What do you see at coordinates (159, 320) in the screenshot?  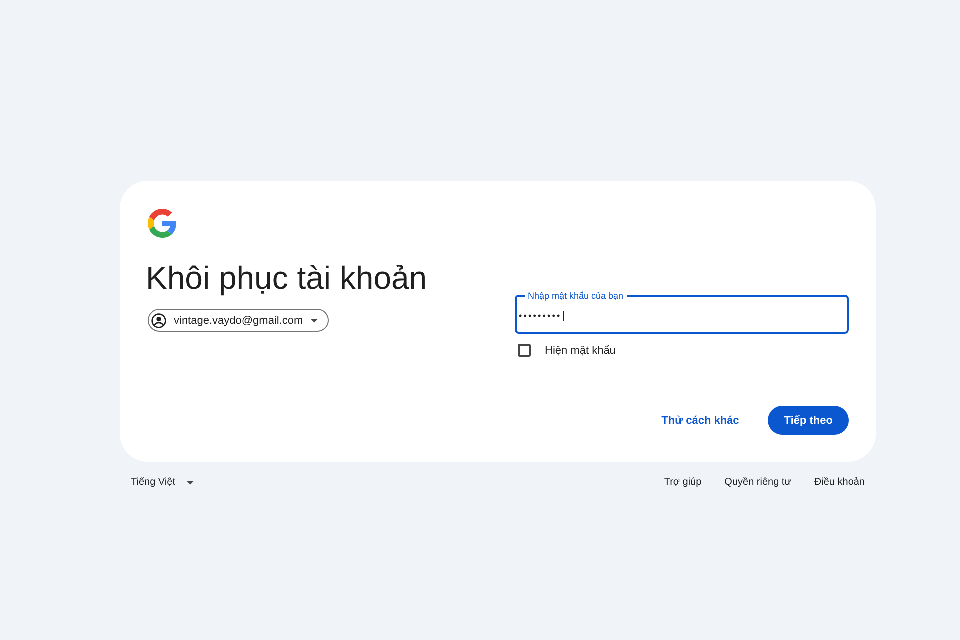 I see `account-avatar-icon` at bounding box center [159, 320].